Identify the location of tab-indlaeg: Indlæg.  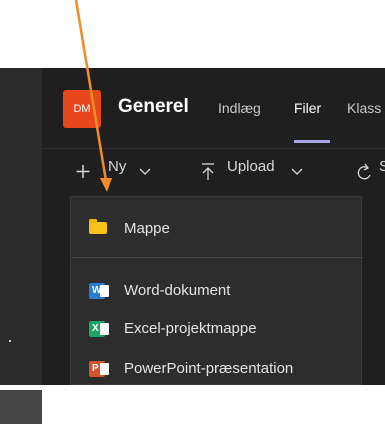
(239, 108).